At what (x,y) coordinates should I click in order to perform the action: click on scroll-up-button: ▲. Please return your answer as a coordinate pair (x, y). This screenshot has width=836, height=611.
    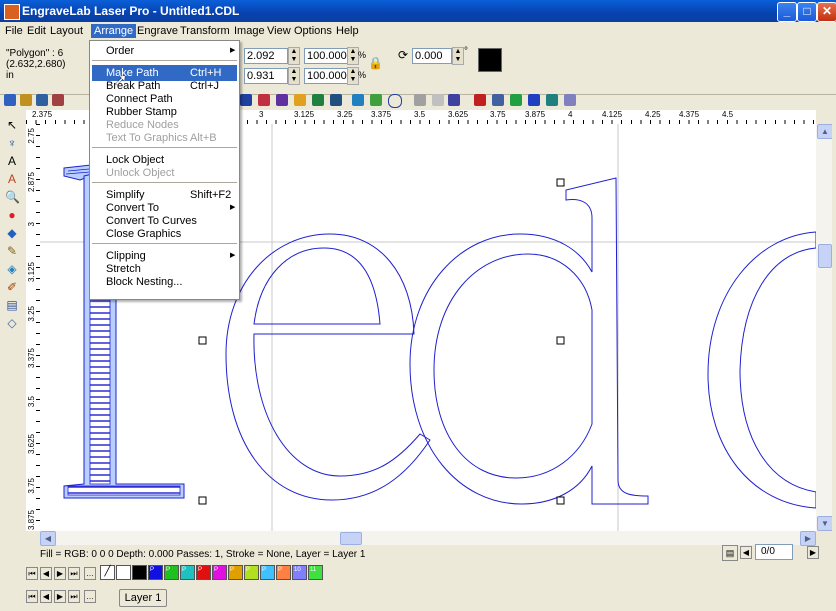
    Looking at the image, I should click on (825, 131).